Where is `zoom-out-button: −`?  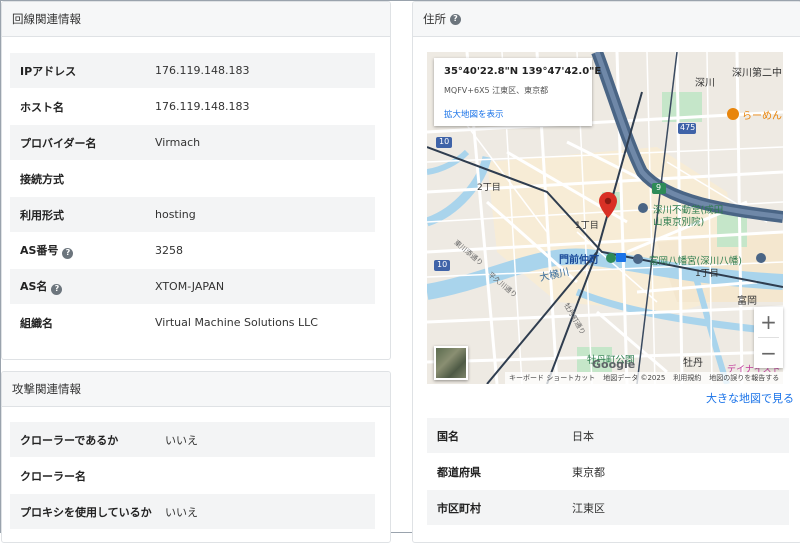 zoom-out-button: − is located at coordinates (768, 353).